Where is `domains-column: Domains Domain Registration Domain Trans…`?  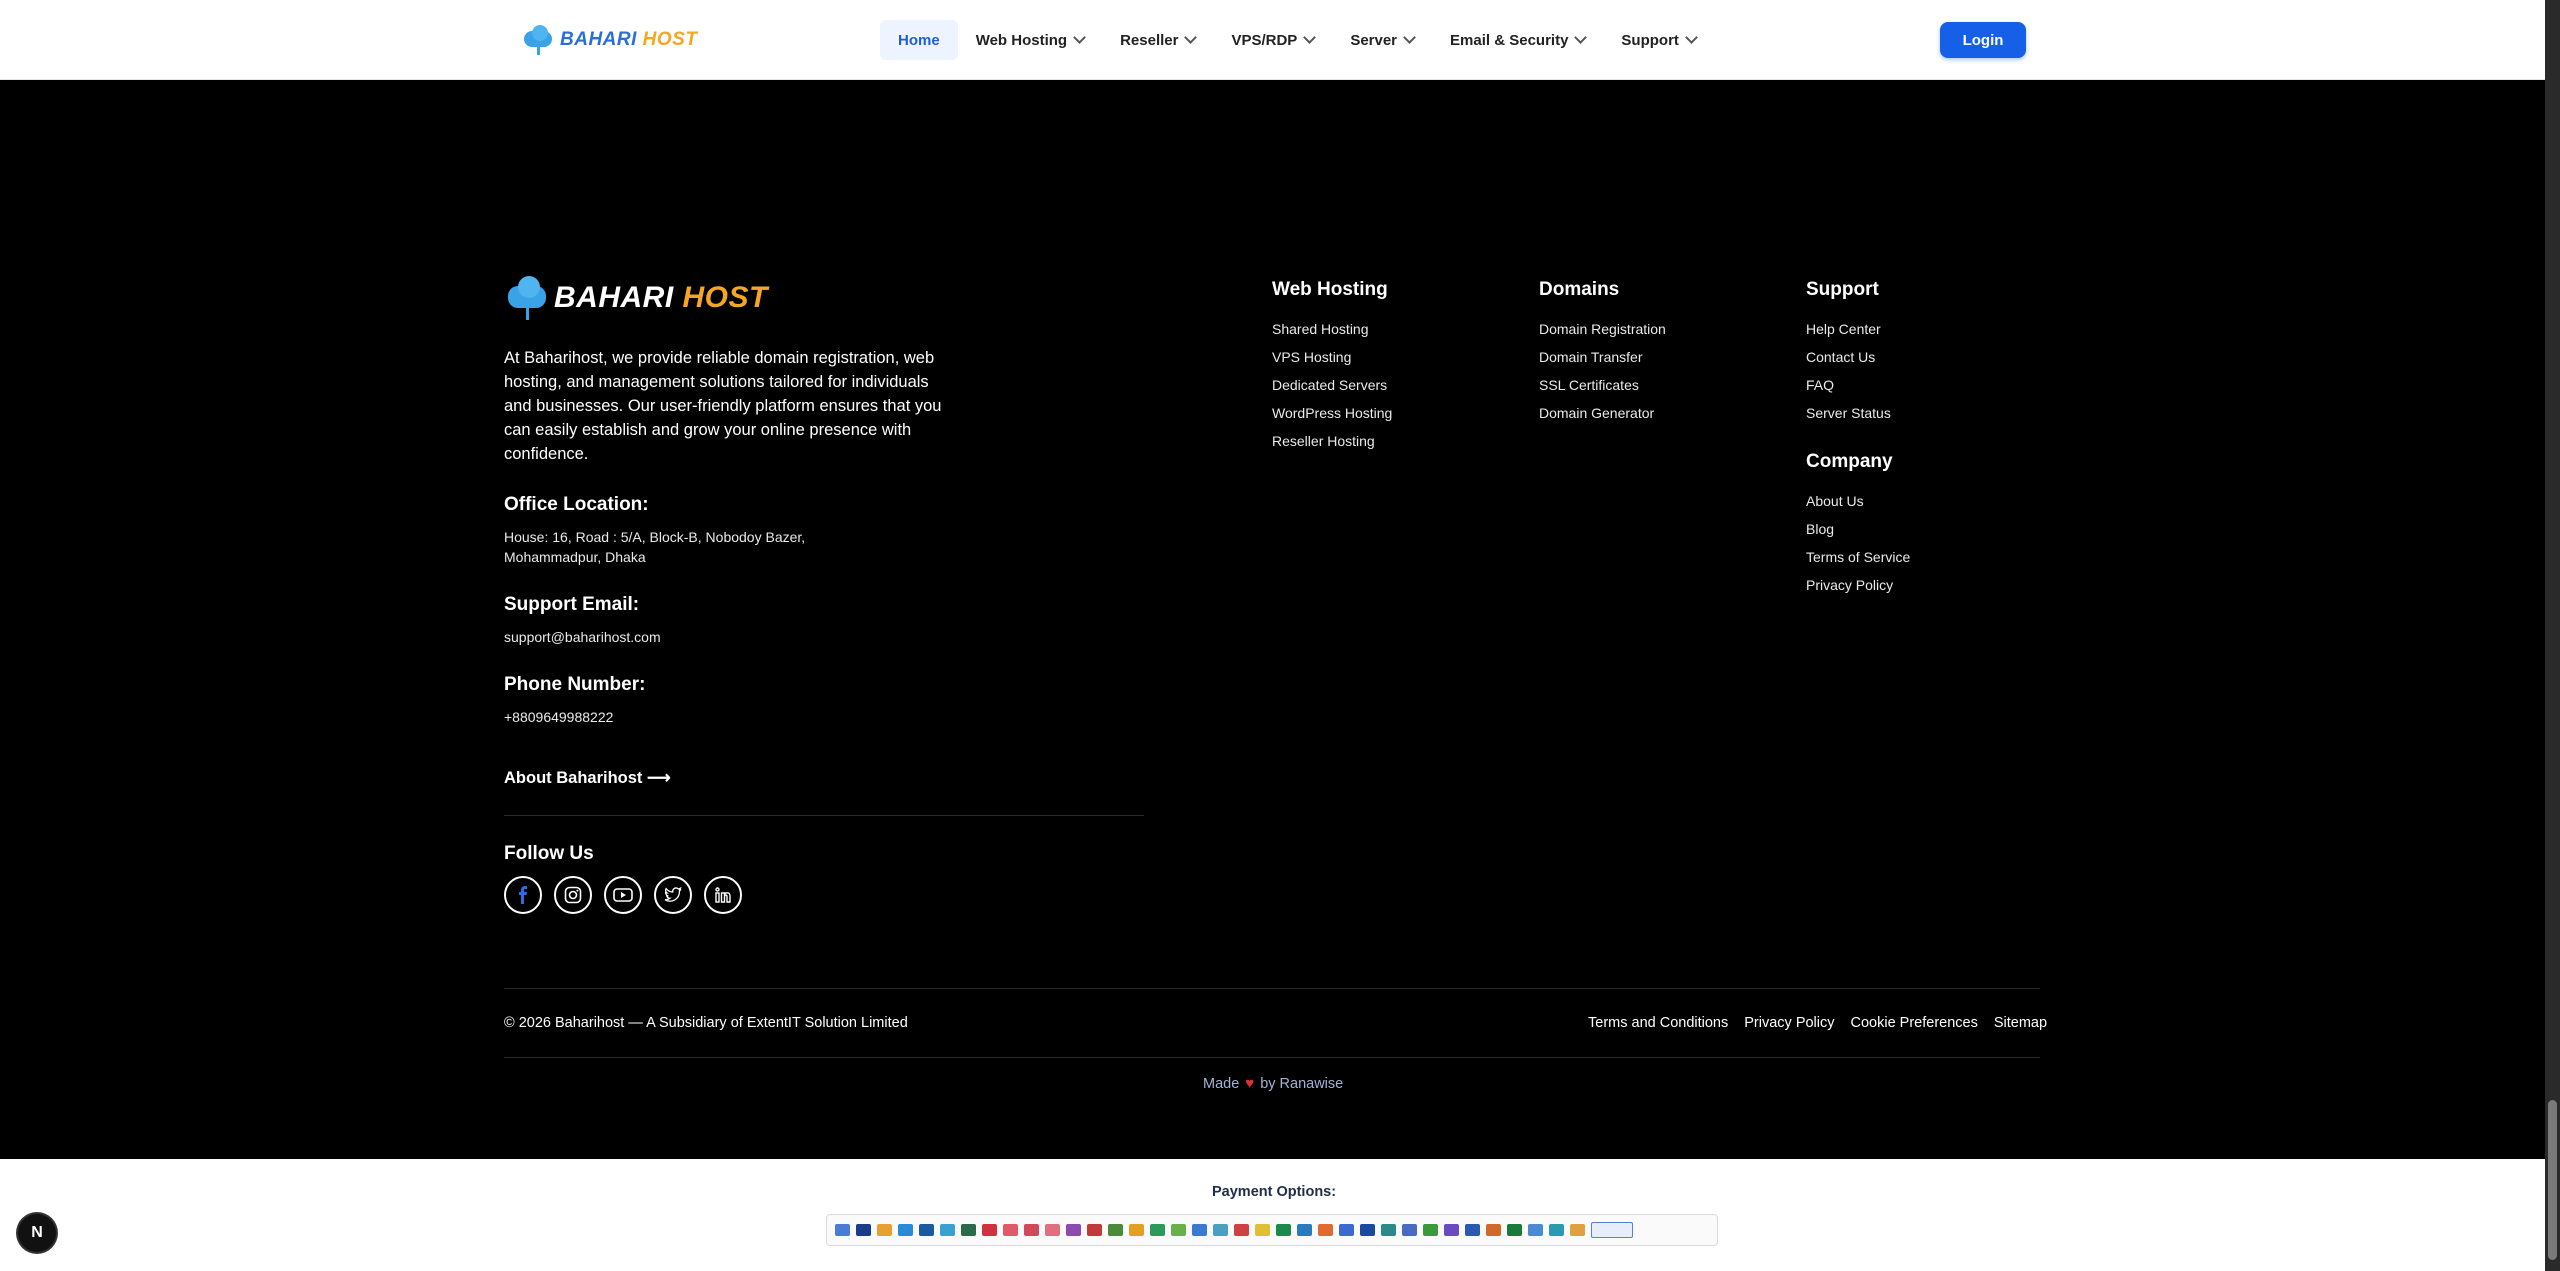 domains-column: Domains Domain Registration Domain Trans… is located at coordinates (1602, 353).